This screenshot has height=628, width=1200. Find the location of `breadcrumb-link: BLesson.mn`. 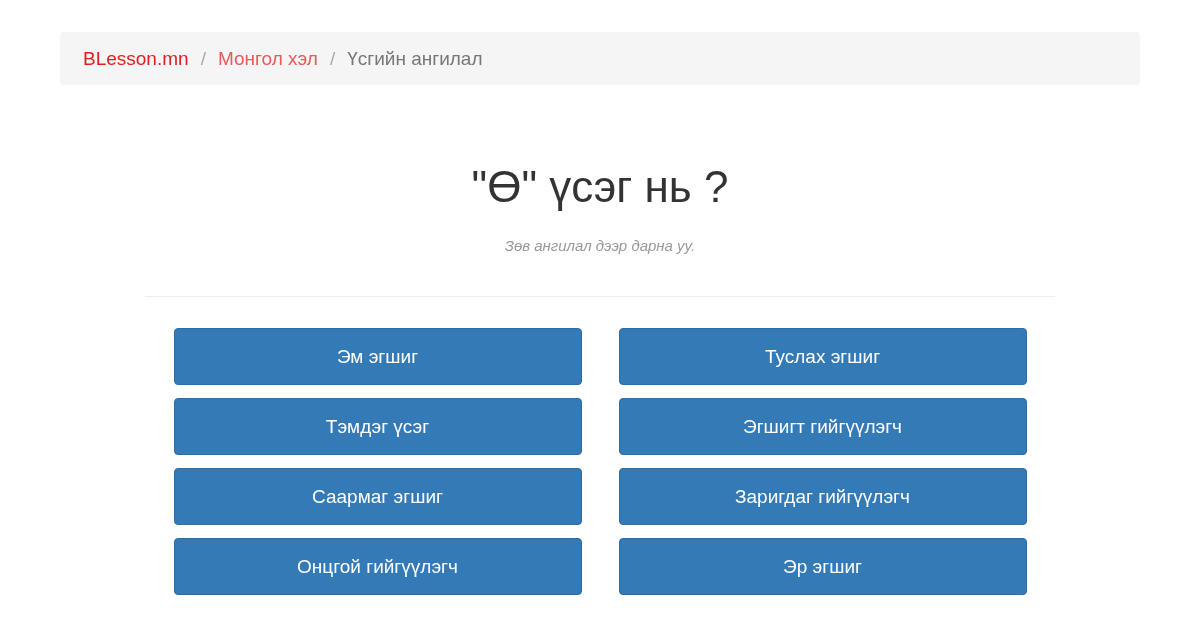

breadcrumb-link: BLesson.mn is located at coordinates (136, 58).